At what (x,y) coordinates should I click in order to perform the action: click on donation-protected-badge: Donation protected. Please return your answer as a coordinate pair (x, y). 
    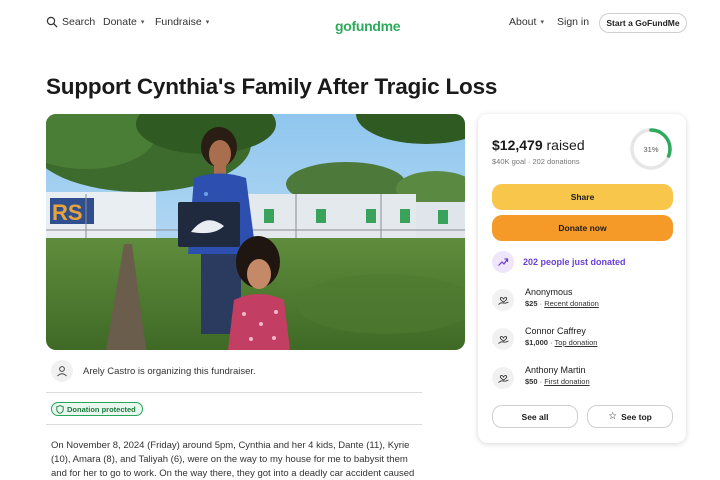
    Looking at the image, I should click on (97, 409).